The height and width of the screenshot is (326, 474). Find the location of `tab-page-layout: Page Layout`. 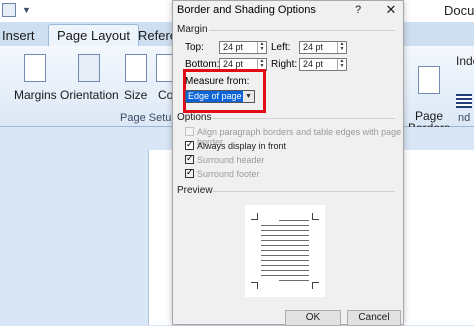

tab-page-layout: Page Layout is located at coordinates (94, 35).